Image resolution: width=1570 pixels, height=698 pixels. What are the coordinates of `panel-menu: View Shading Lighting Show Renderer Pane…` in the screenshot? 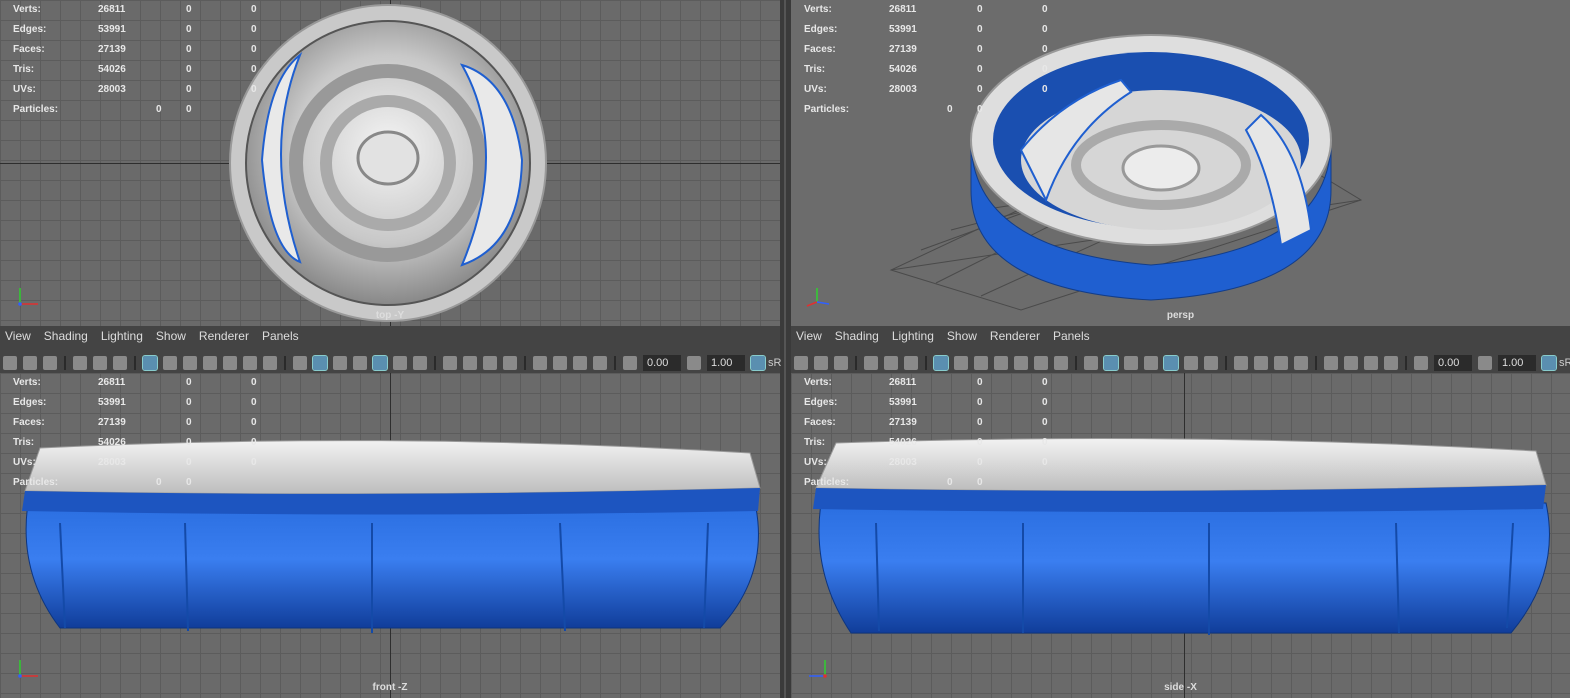 It's located at (390, 336).